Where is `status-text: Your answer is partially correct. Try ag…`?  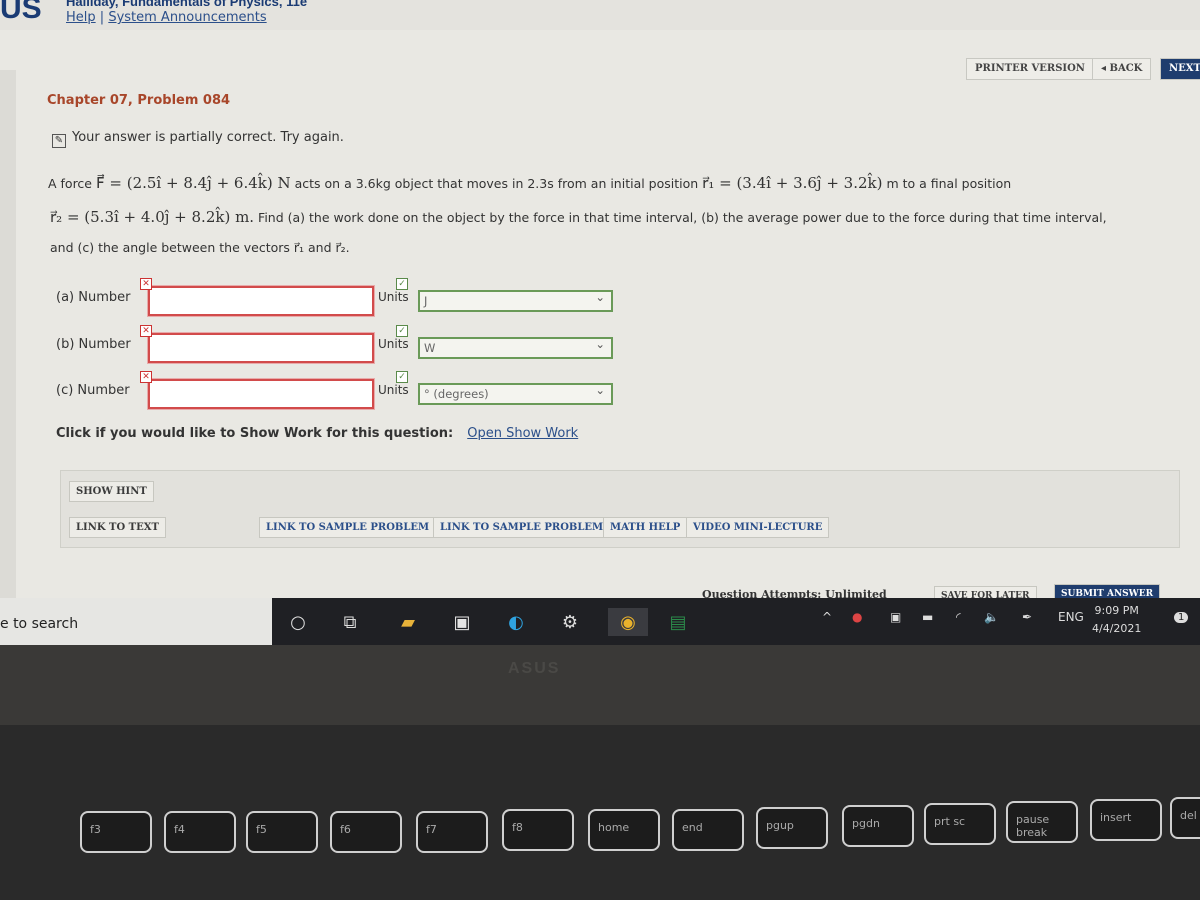
status-text: Your answer is partially correct. Try ag… is located at coordinates (208, 137).